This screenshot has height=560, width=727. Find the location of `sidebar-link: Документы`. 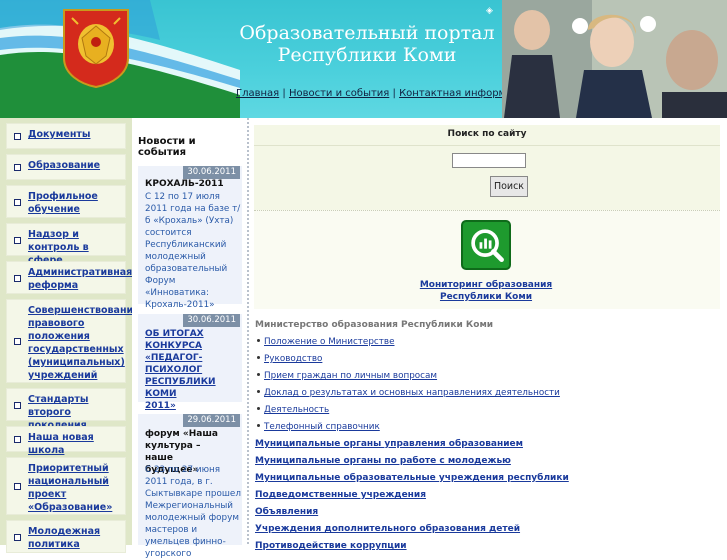

sidebar-link: Документы is located at coordinates (59, 134).